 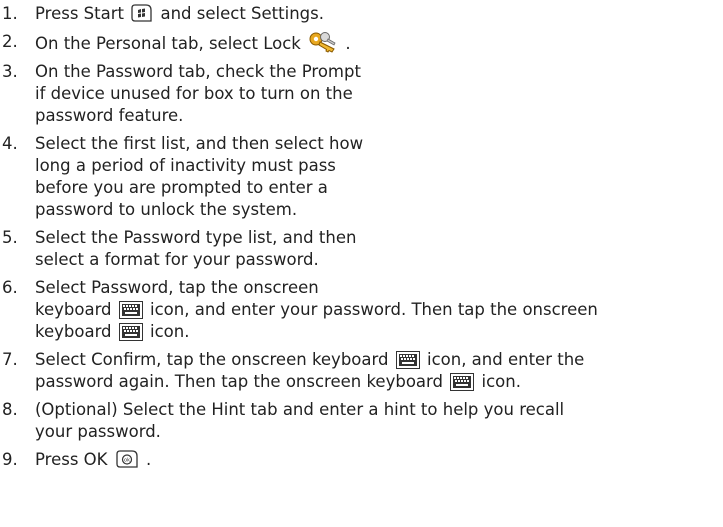 I want to click on ok-button-icon: ok, so click(x=127, y=459).